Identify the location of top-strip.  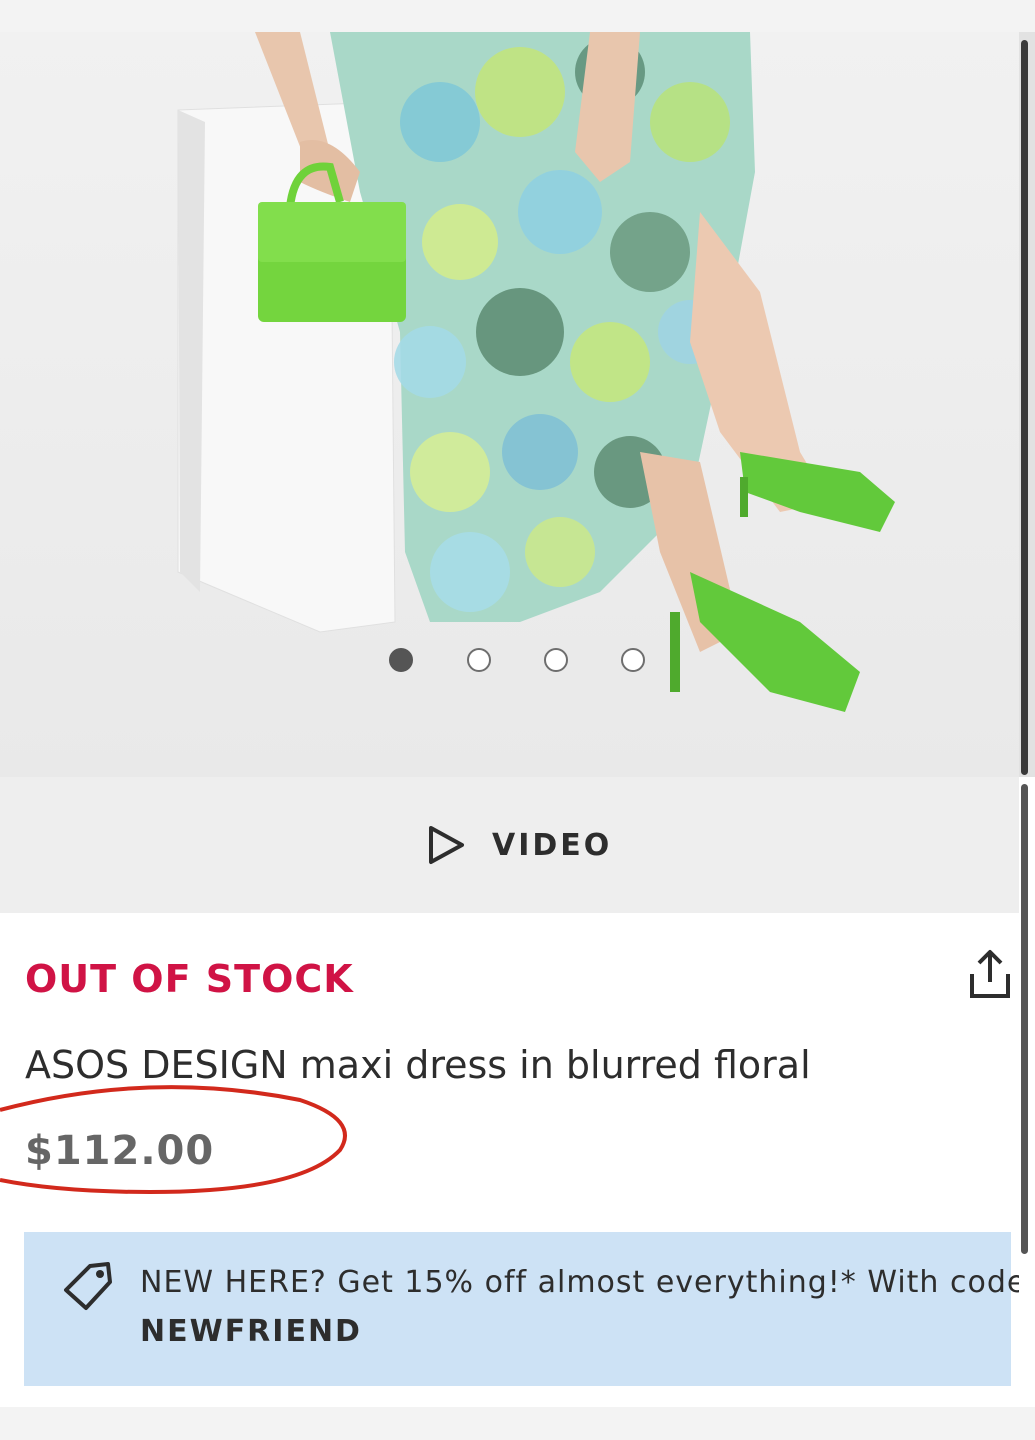
(517, 16).